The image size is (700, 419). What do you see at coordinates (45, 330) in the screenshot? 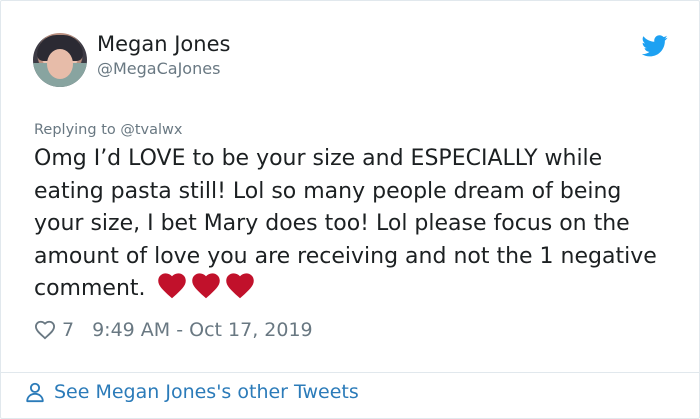
I see `like-heart-icon` at bounding box center [45, 330].